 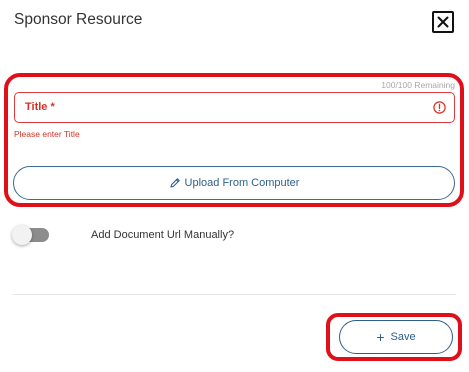 I want to click on add-document-url-toggle, so click(x=30, y=235).